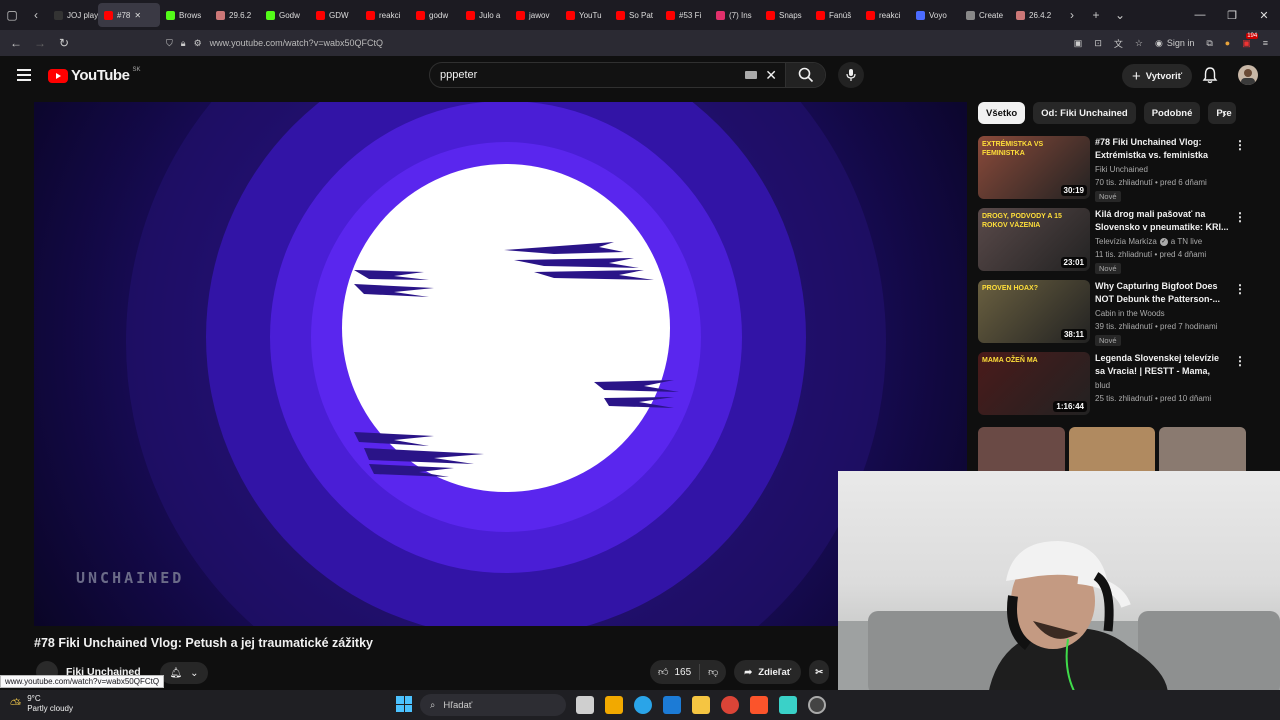 Image resolution: width=1280 pixels, height=720 pixels. What do you see at coordinates (1250, 40) in the screenshot?
I see `extension-badge-icon: ▣ 194` at bounding box center [1250, 40].